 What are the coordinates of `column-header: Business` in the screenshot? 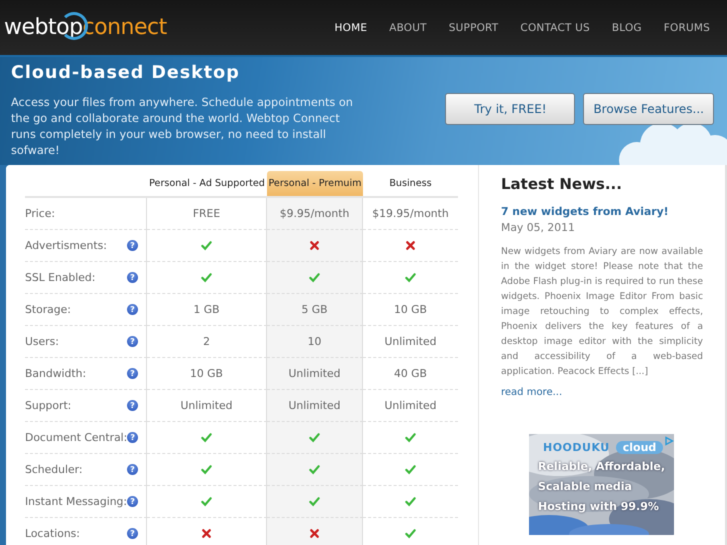 It's located at (410, 184).